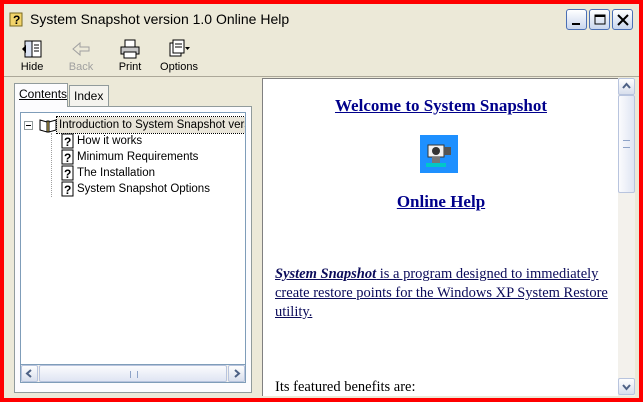 Image resolution: width=643 pixels, height=402 pixels. I want to click on tree-item: ? The Installation, so click(109, 173).